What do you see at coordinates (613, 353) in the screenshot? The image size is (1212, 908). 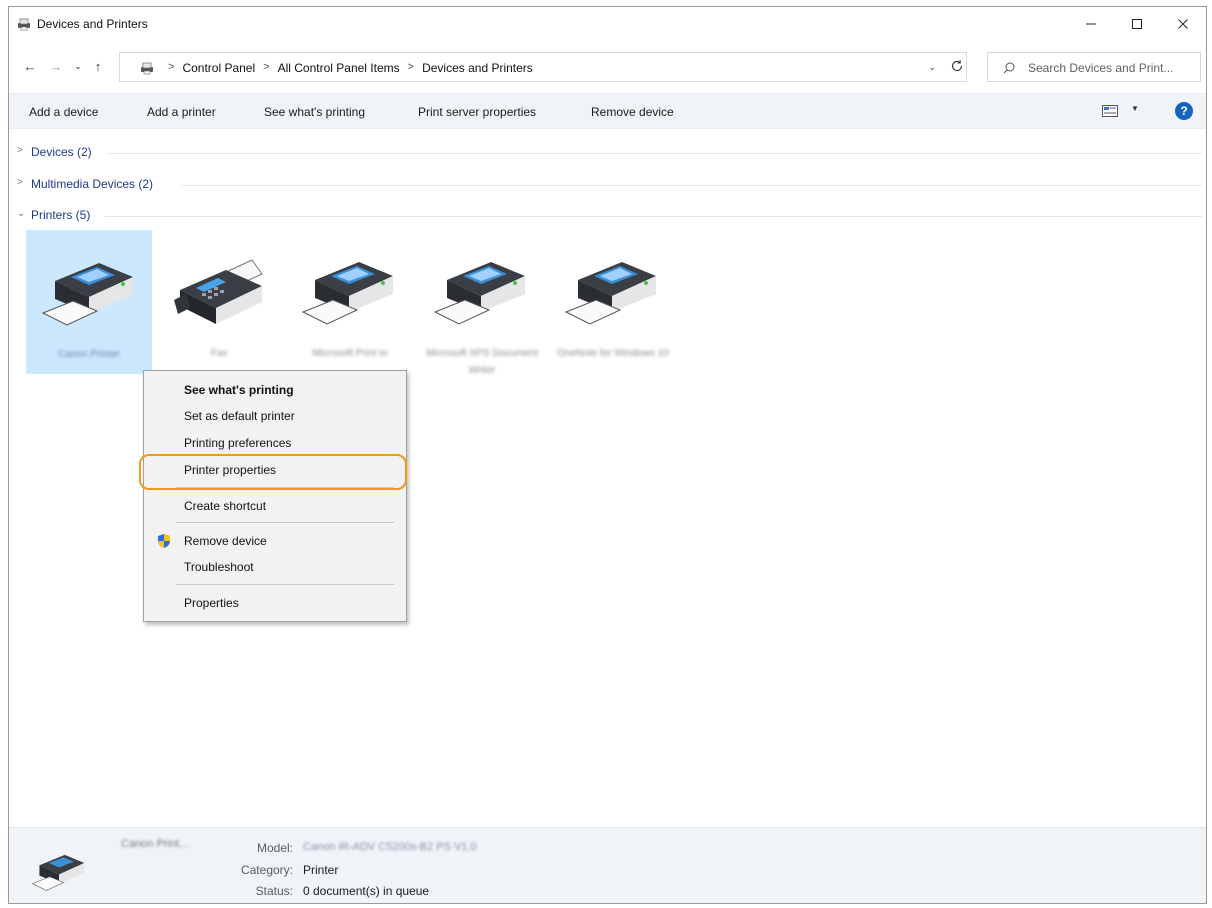 I see `printer-label: OneNote for Windows 10` at bounding box center [613, 353].